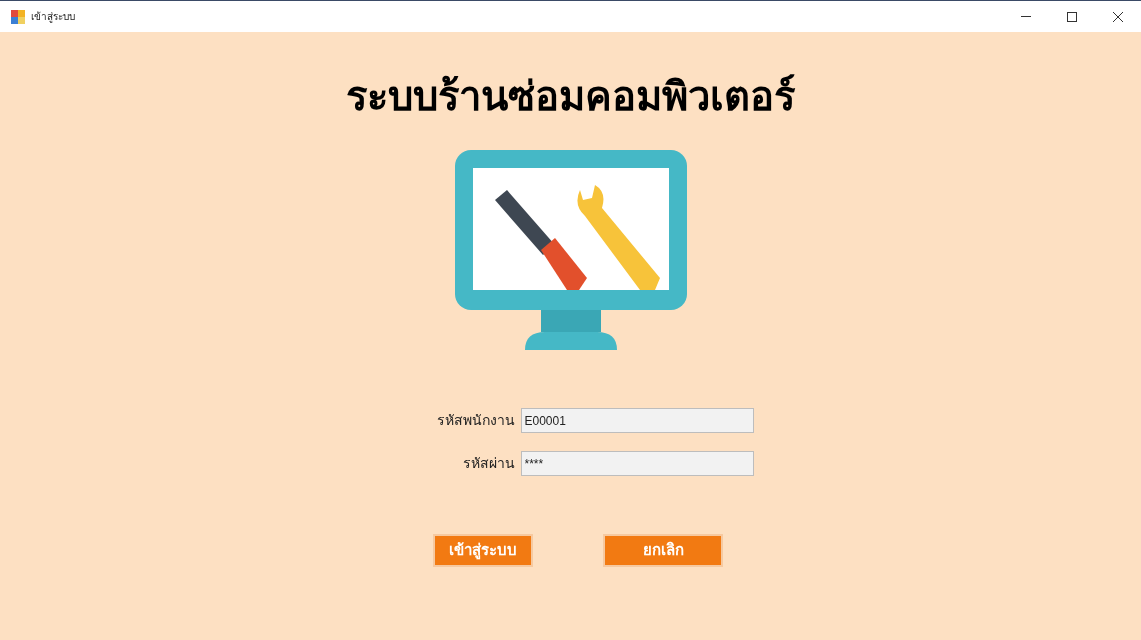 This screenshot has height=640, width=1141. What do you see at coordinates (475, 420) in the screenshot?
I see `field-label: รหัสพนักงาน` at bounding box center [475, 420].